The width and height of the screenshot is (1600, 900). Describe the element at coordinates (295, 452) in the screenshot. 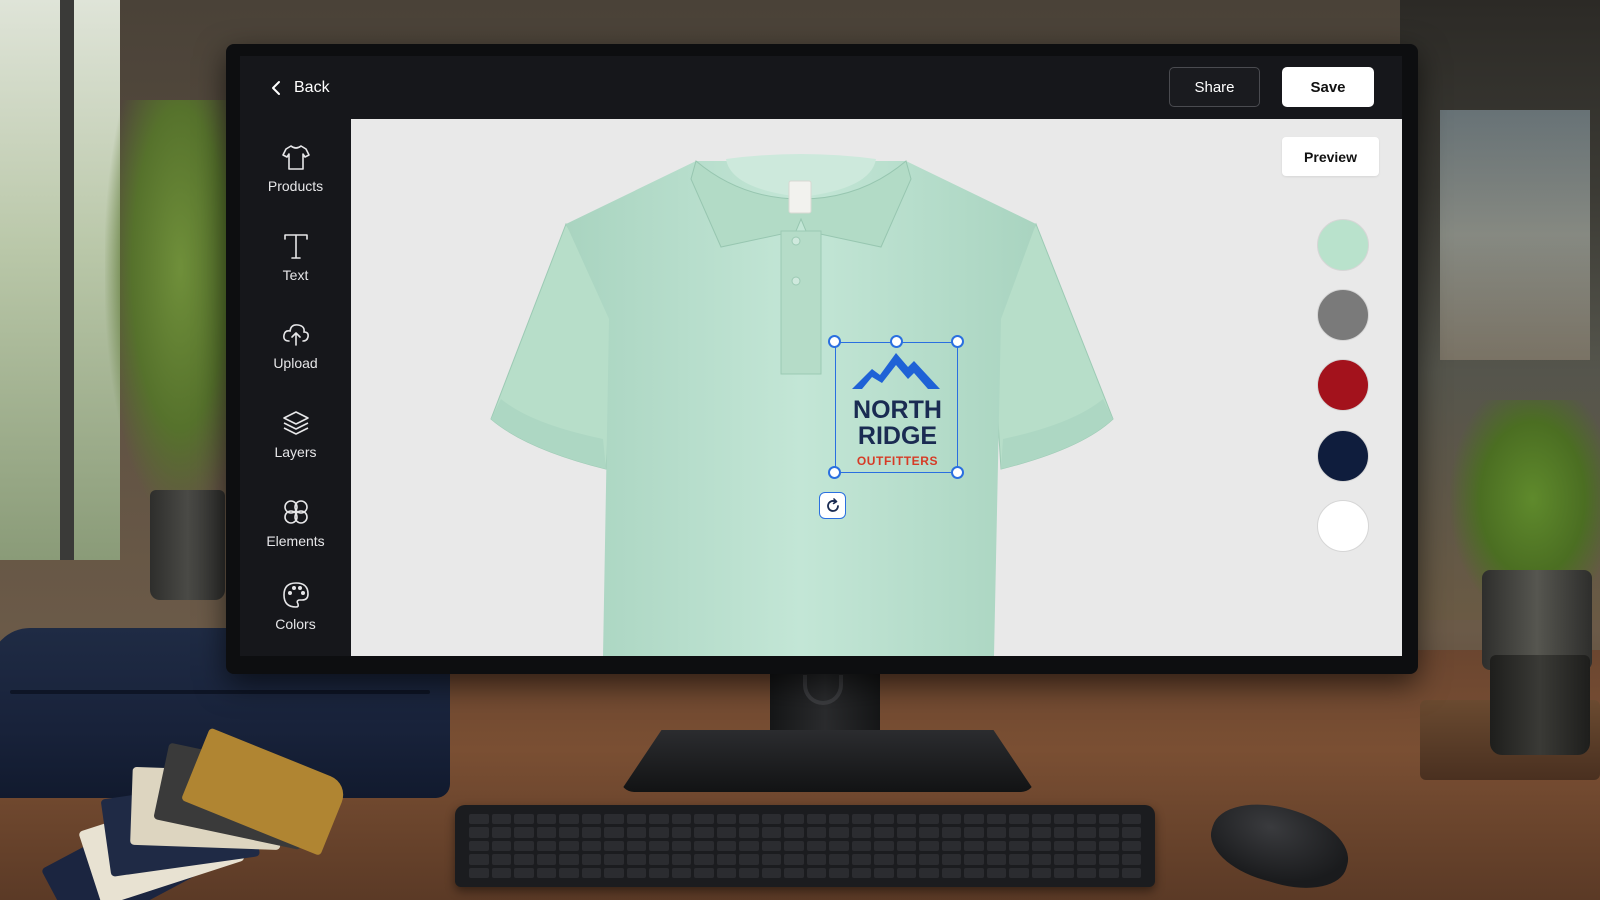

I see `sidebar-item-label: Layers` at that location.